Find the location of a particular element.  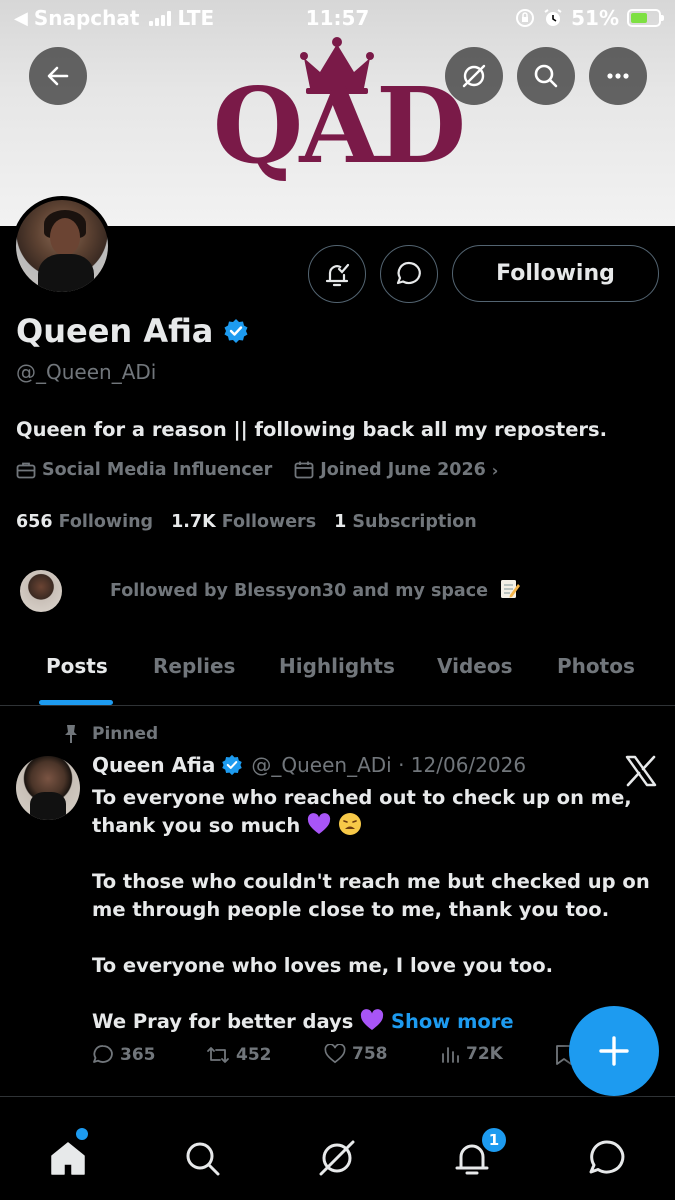

weary-face-emoji-icon is located at coordinates (349, 824).